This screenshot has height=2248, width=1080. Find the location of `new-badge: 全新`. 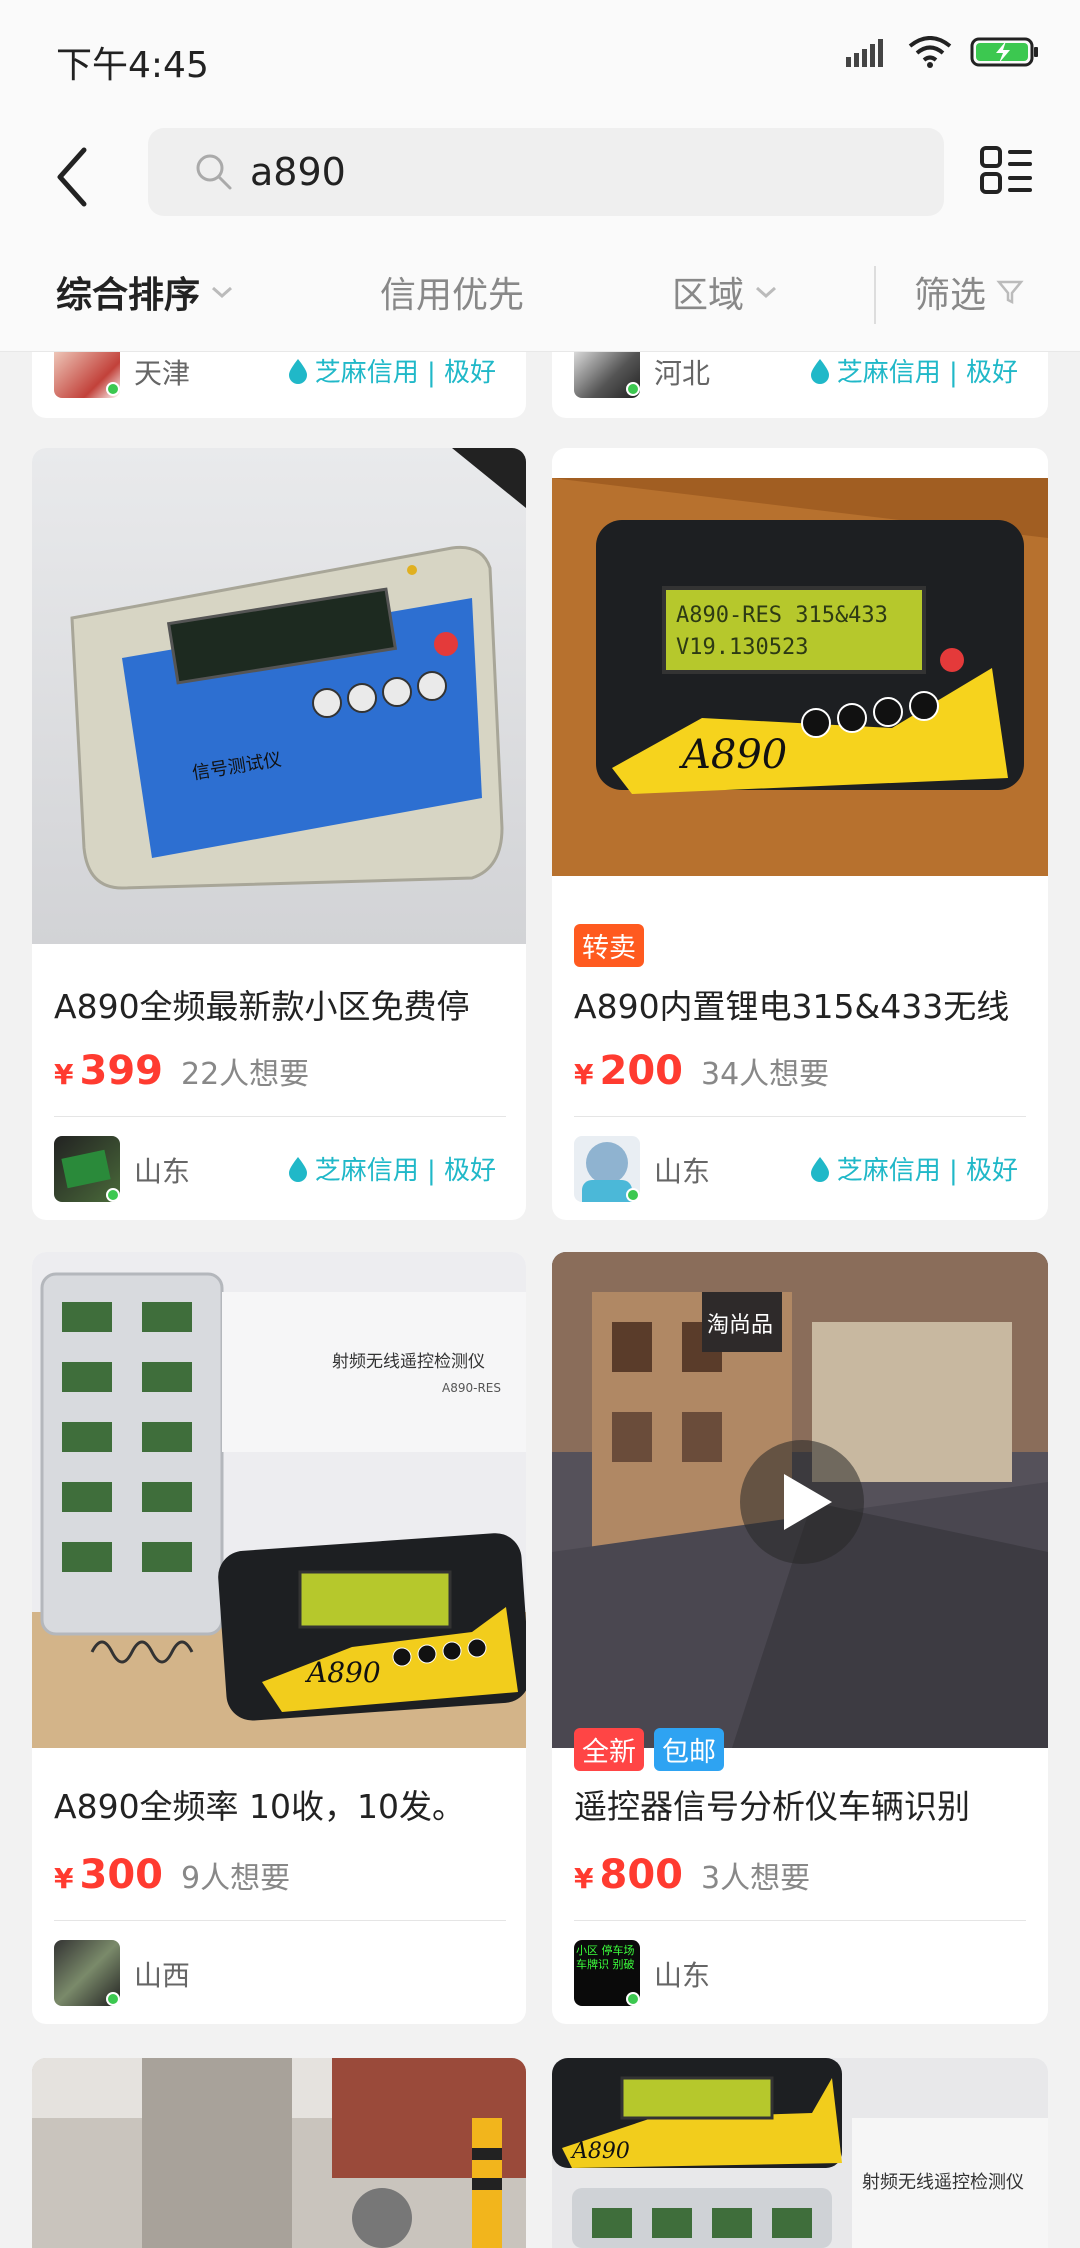

new-badge: 全新 is located at coordinates (609, 1749).